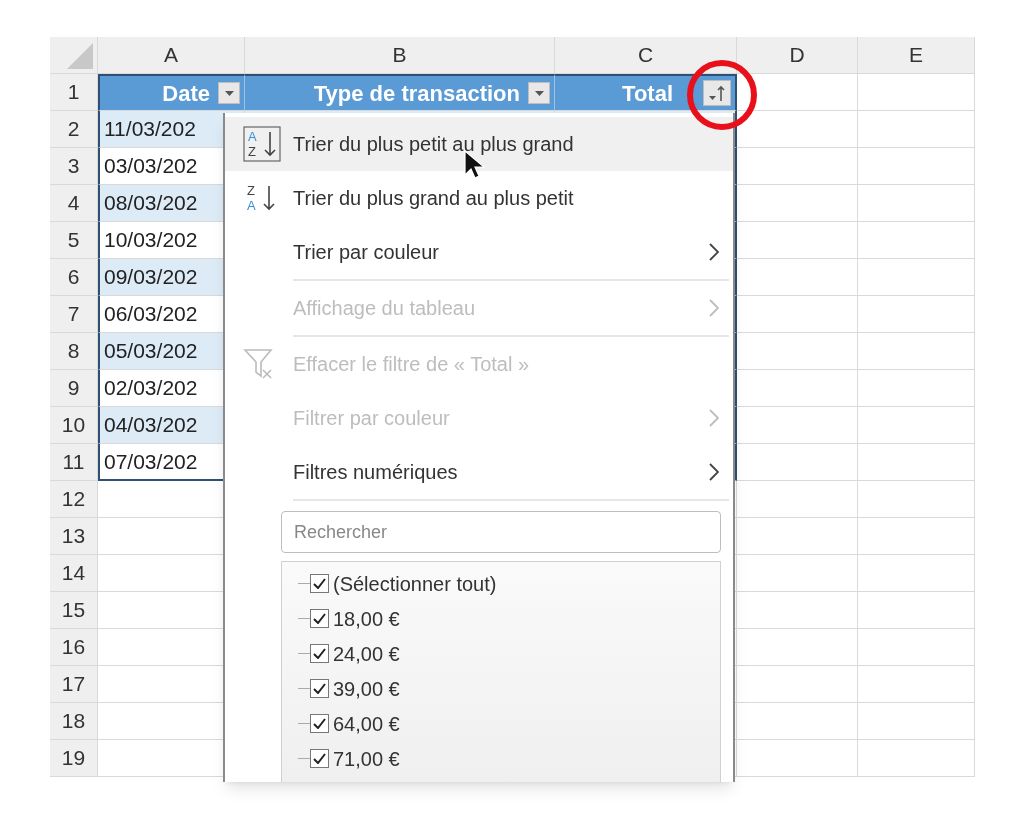  I want to click on value-label: 71,00 €, so click(366, 759).